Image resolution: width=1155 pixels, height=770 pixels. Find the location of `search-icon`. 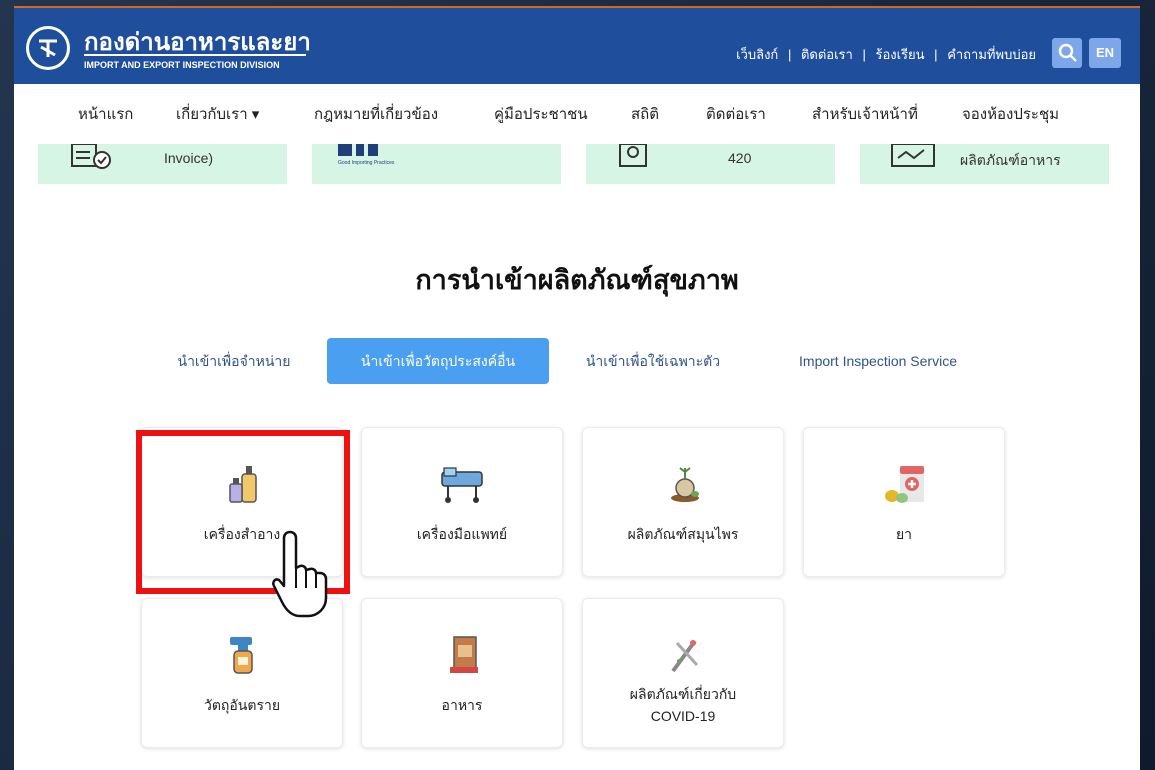

search-icon is located at coordinates (1067, 52).